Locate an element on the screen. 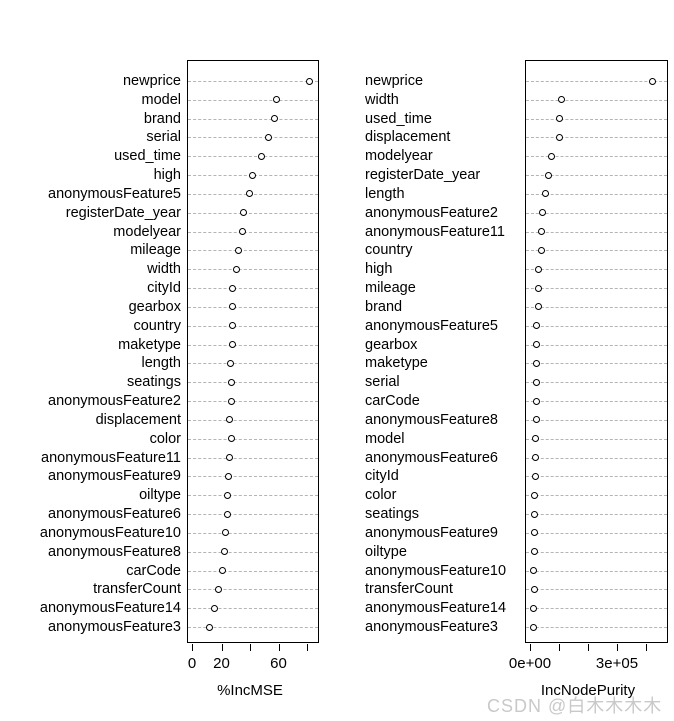  variable-label: width is located at coordinates (164, 269).